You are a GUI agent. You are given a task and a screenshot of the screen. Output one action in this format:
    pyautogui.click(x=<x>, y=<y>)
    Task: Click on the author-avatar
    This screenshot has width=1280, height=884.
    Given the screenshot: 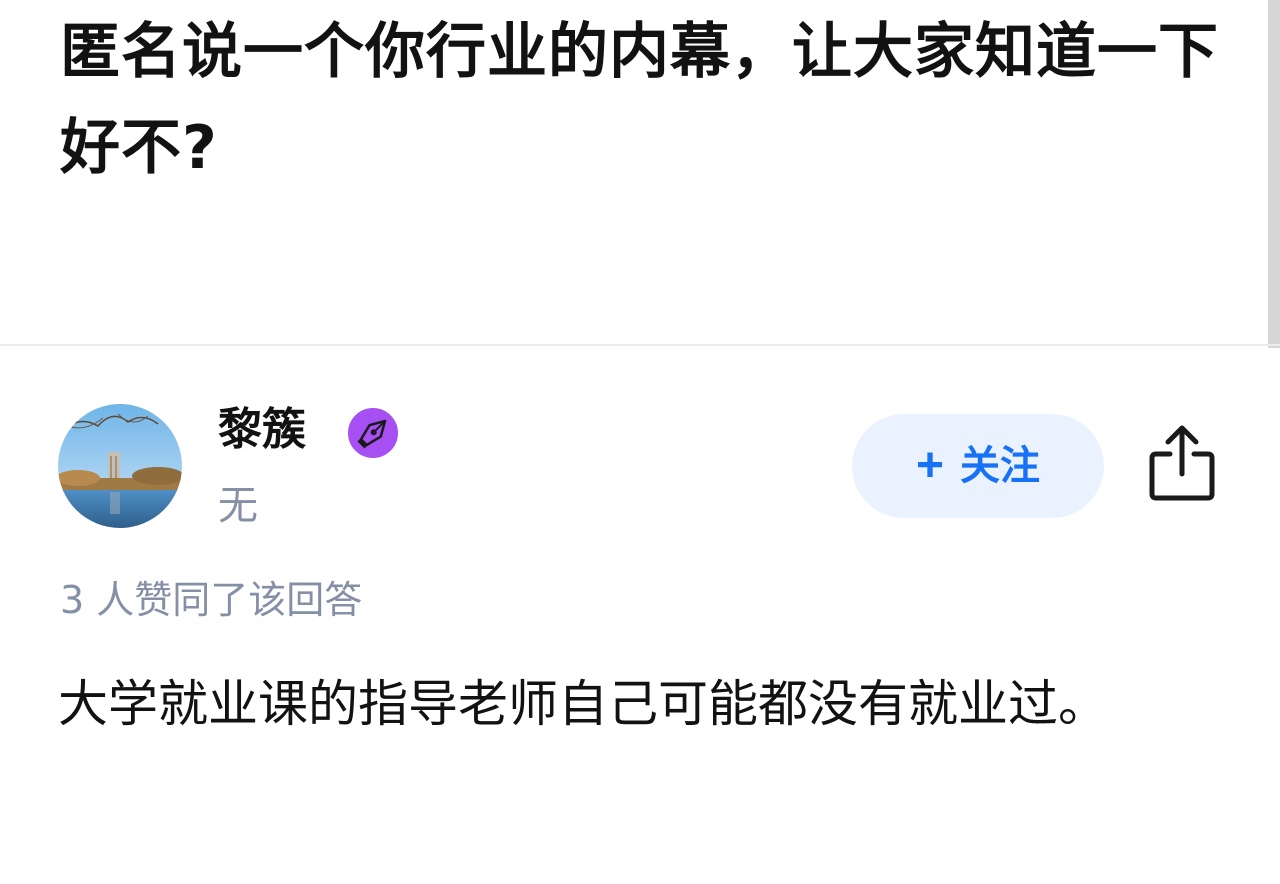 What is the action you would take?
    pyautogui.click(x=120, y=466)
    